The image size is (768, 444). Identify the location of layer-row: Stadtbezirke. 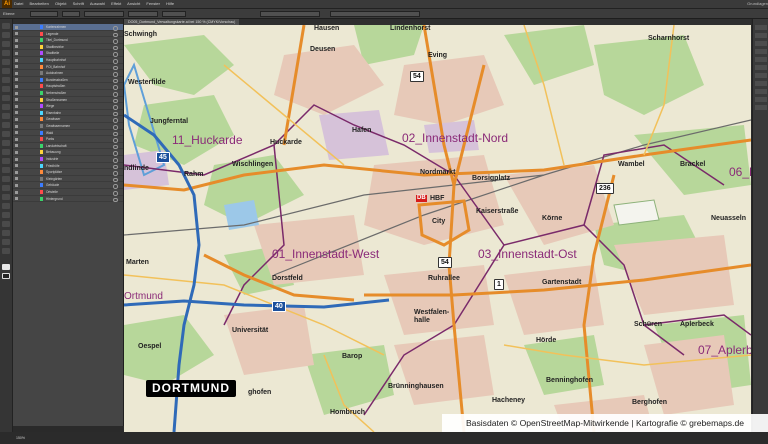
(68, 47).